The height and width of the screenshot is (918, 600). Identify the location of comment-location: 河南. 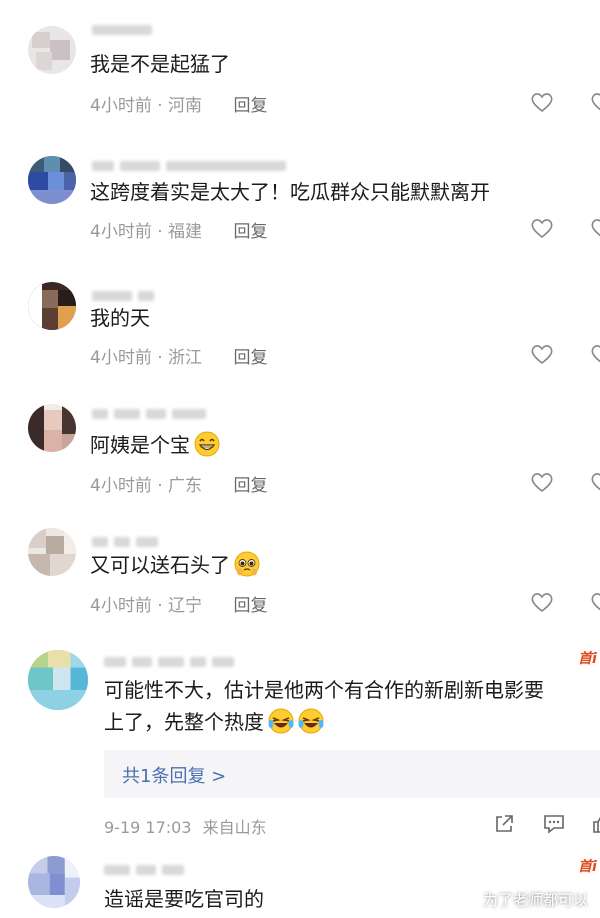
(185, 106).